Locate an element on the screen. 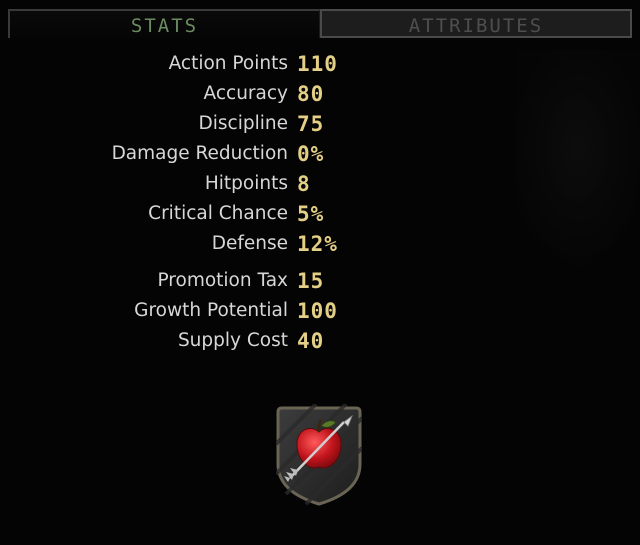 The image size is (640, 545). stat-row-hitpoints: Hitpoints 8 is located at coordinates (200, 184).